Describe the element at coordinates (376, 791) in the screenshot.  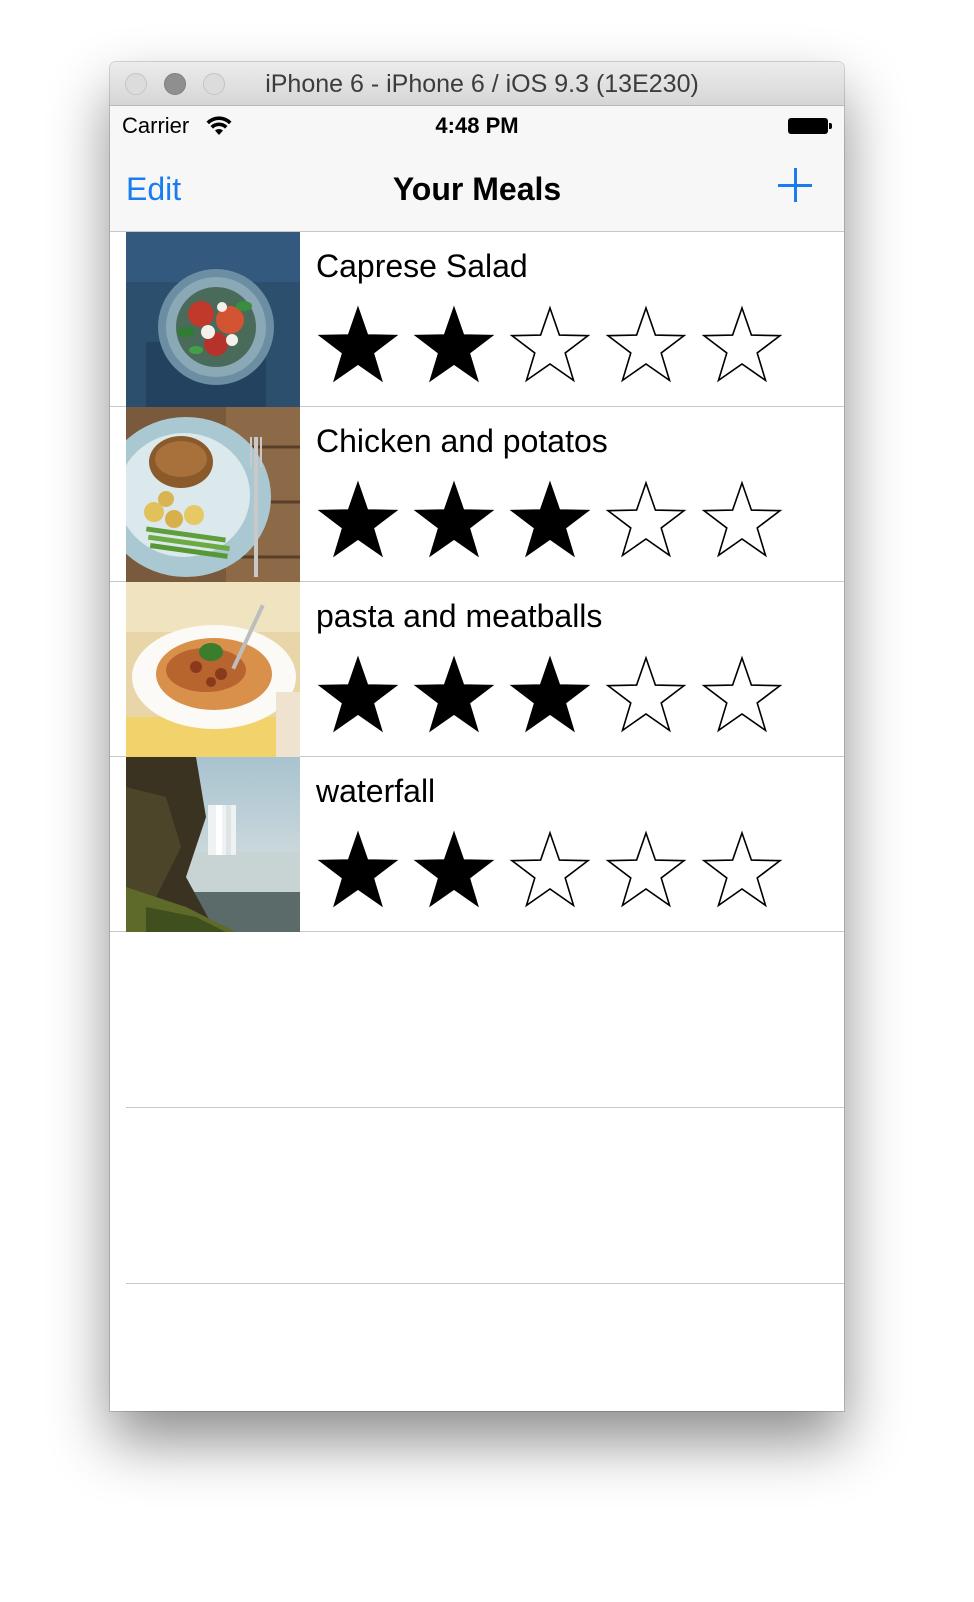
I see `meal-name: waterfall` at that location.